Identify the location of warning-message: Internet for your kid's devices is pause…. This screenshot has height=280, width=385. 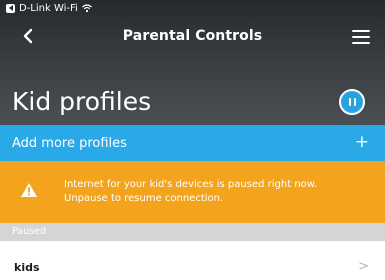
(190, 192).